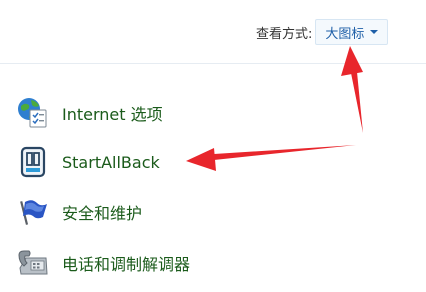 The height and width of the screenshot is (292, 426). I want to click on annotation-arrow-left-shaft, so click(285, 152).